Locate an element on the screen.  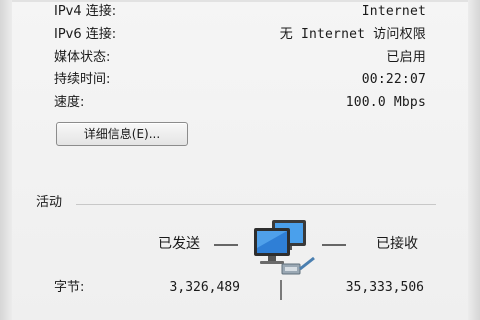
ipv6-connectivity-label: IPv6 连接: is located at coordinates (85, 34).